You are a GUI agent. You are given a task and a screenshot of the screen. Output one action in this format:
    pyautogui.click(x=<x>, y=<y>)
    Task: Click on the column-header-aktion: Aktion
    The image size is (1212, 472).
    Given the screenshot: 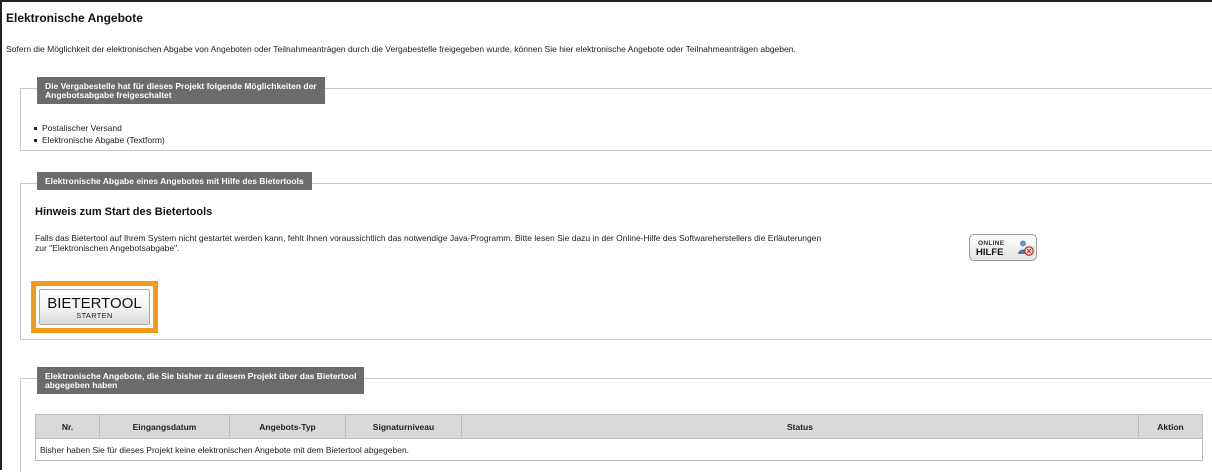 What is the action you would take?
    pyautogui.click(x=1170, y=426)
    